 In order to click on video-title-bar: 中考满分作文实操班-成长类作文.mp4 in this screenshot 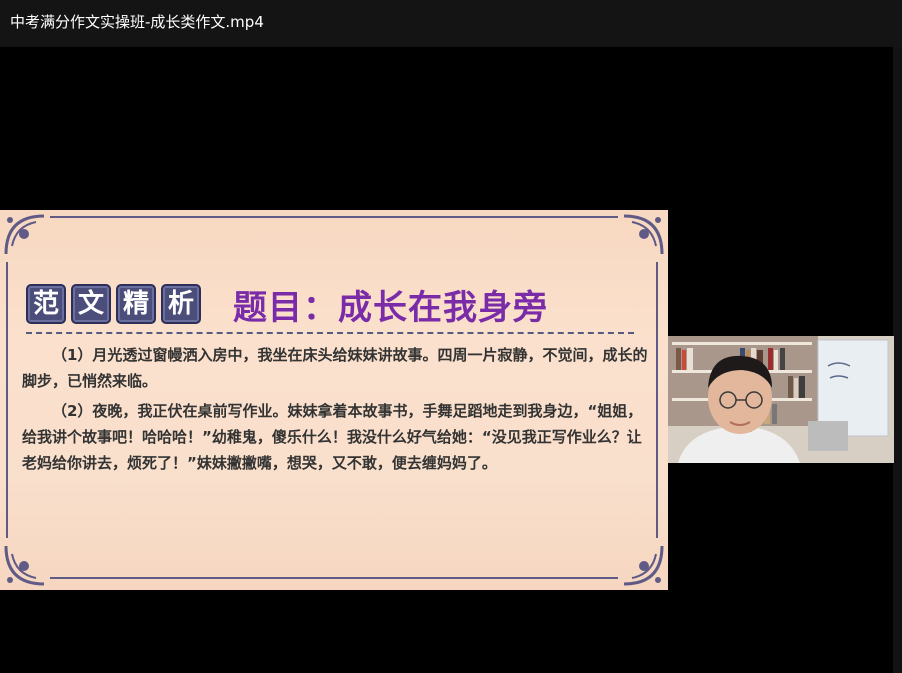, I will do `click(451, 23)`.